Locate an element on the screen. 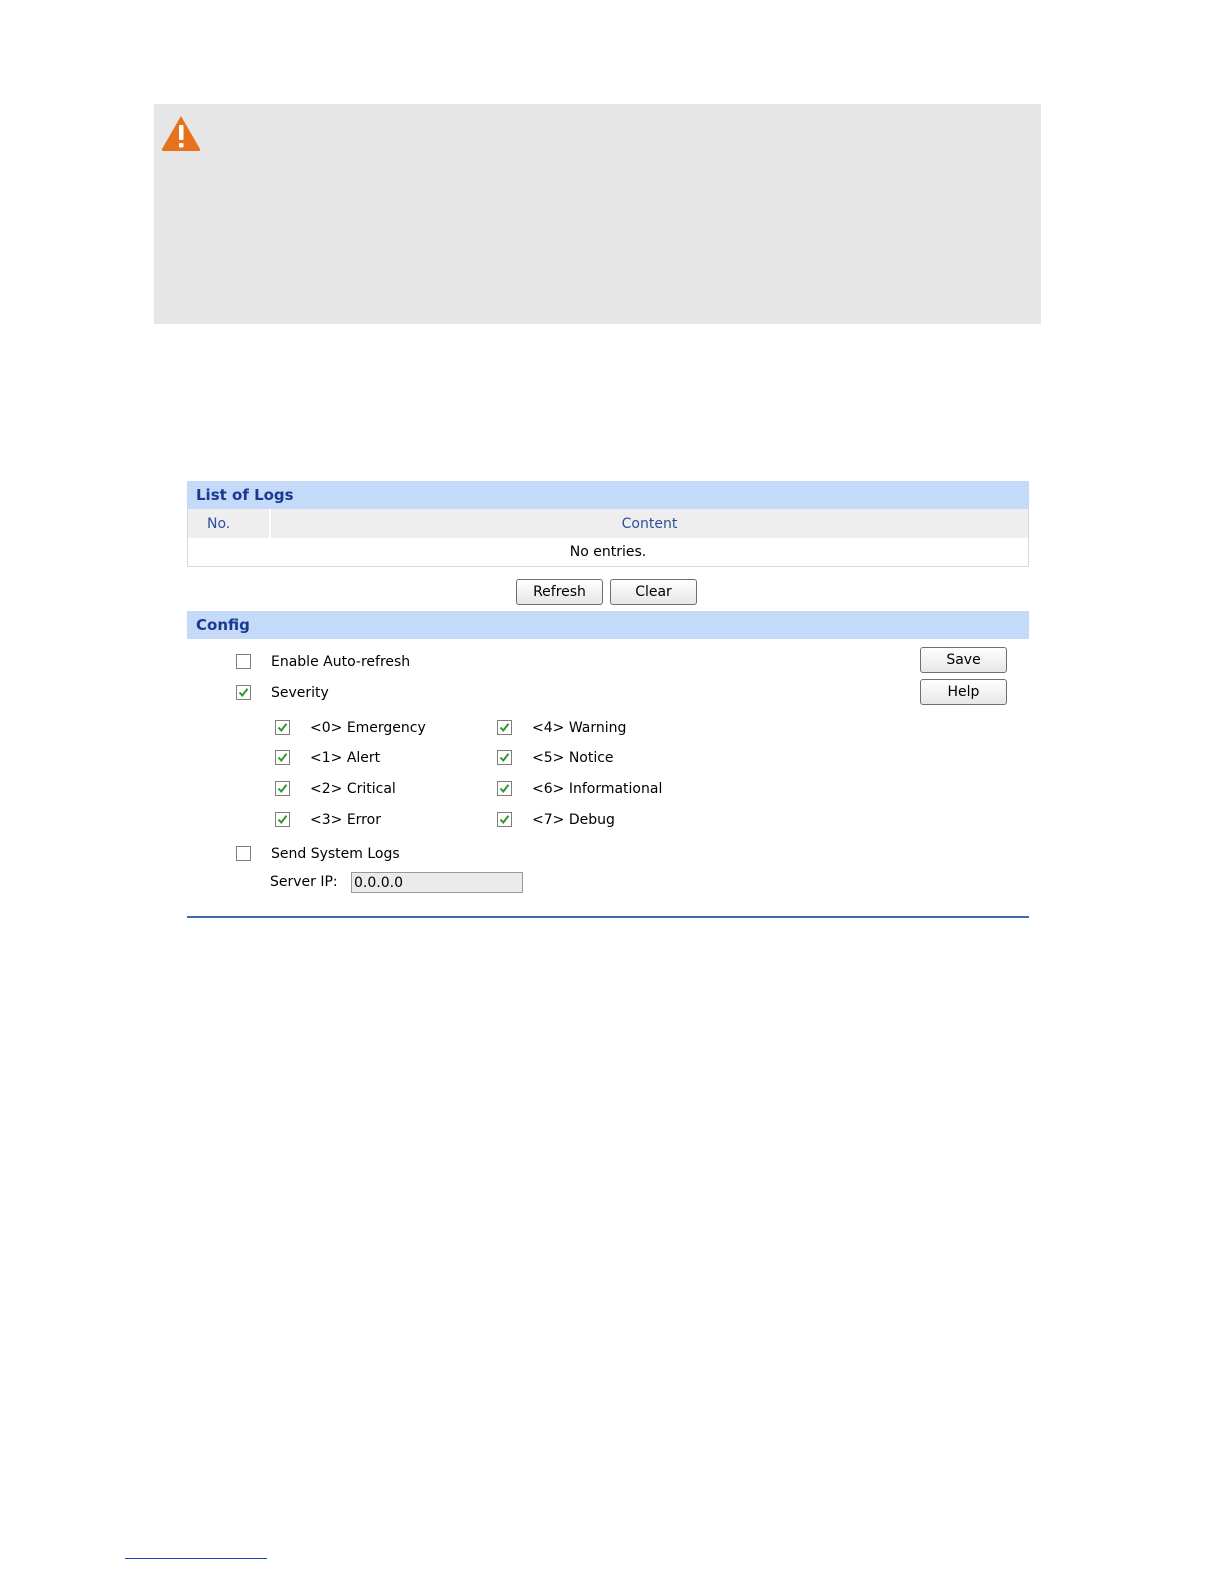 This screenshot has width=1224, height=1584. level-notice-checkbox is located at coordinates (504, 757).